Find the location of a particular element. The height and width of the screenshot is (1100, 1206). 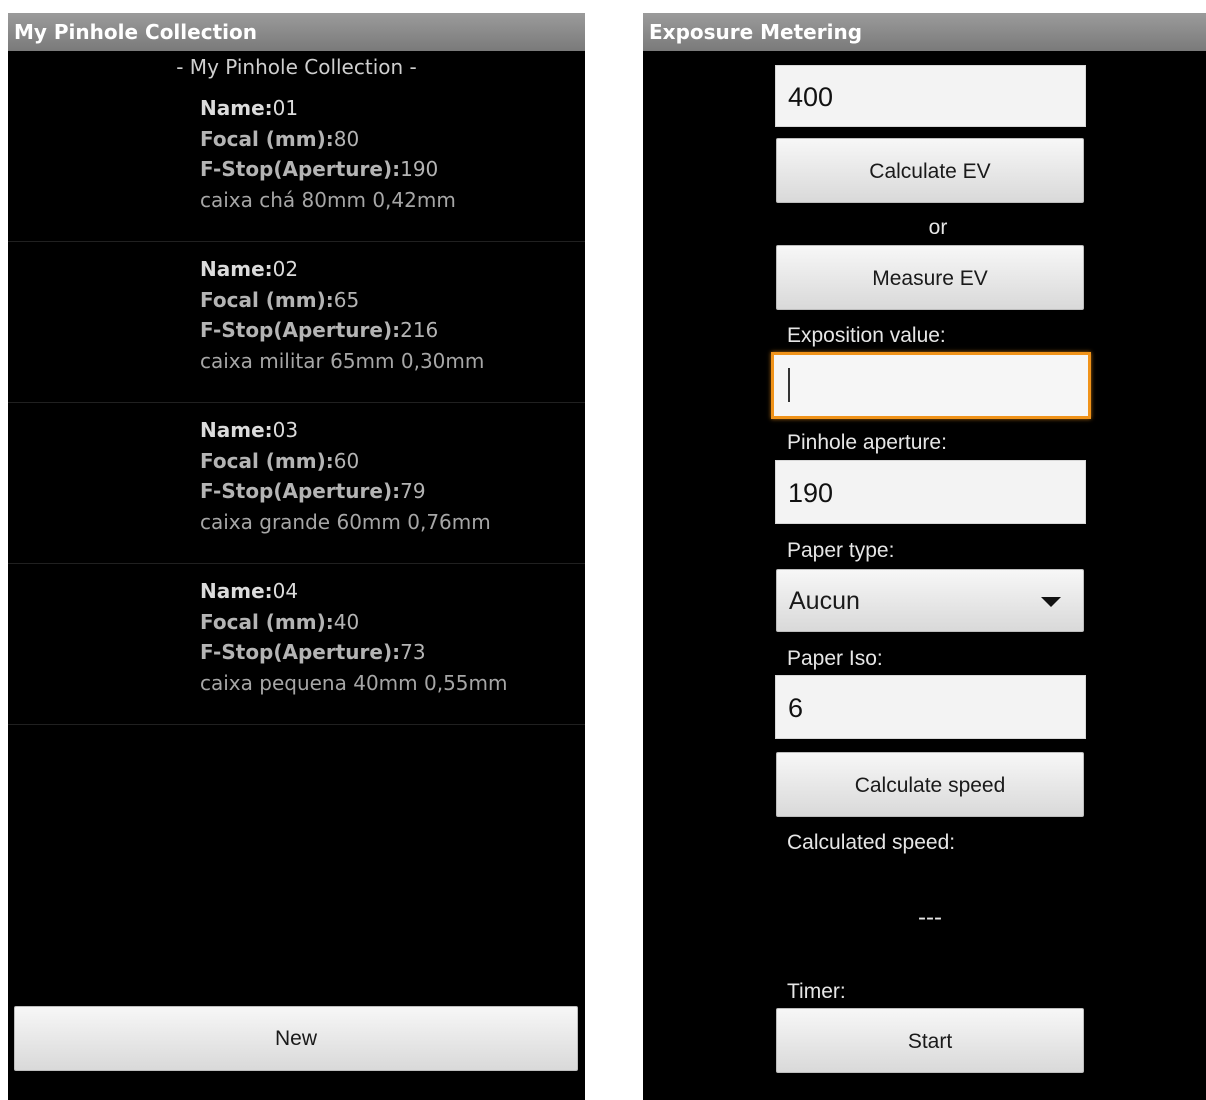

paper-type-label: Paper type: is located at coordinates (841, 550).